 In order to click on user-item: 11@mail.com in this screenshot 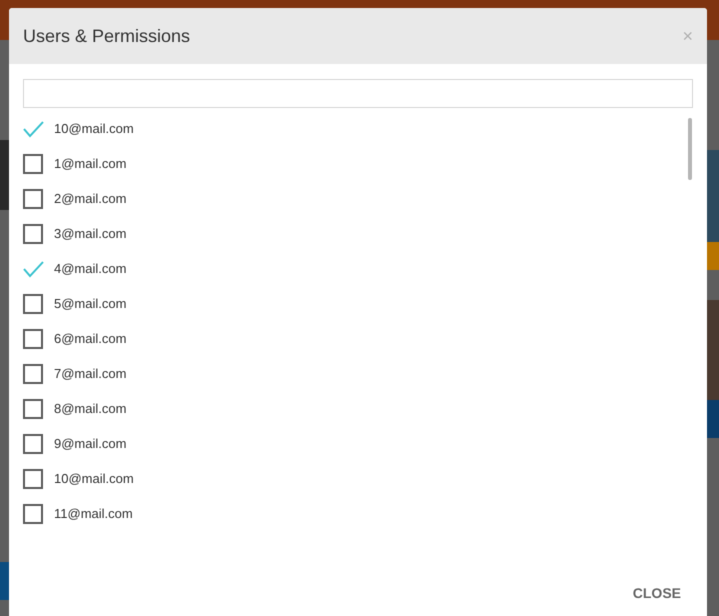, I will do `click(355, 513)`.